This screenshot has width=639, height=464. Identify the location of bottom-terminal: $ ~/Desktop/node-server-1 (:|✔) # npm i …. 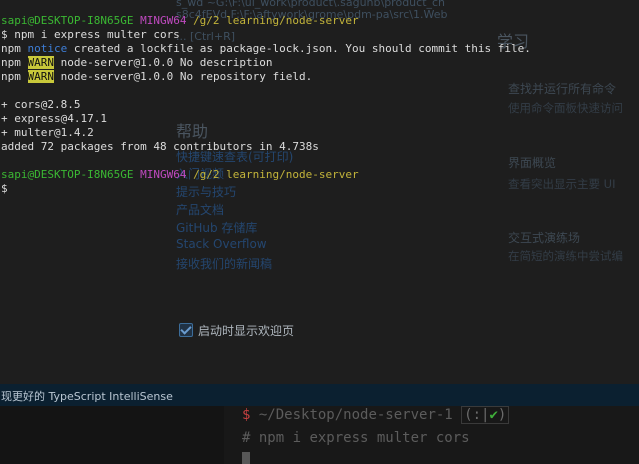
(319, 435).